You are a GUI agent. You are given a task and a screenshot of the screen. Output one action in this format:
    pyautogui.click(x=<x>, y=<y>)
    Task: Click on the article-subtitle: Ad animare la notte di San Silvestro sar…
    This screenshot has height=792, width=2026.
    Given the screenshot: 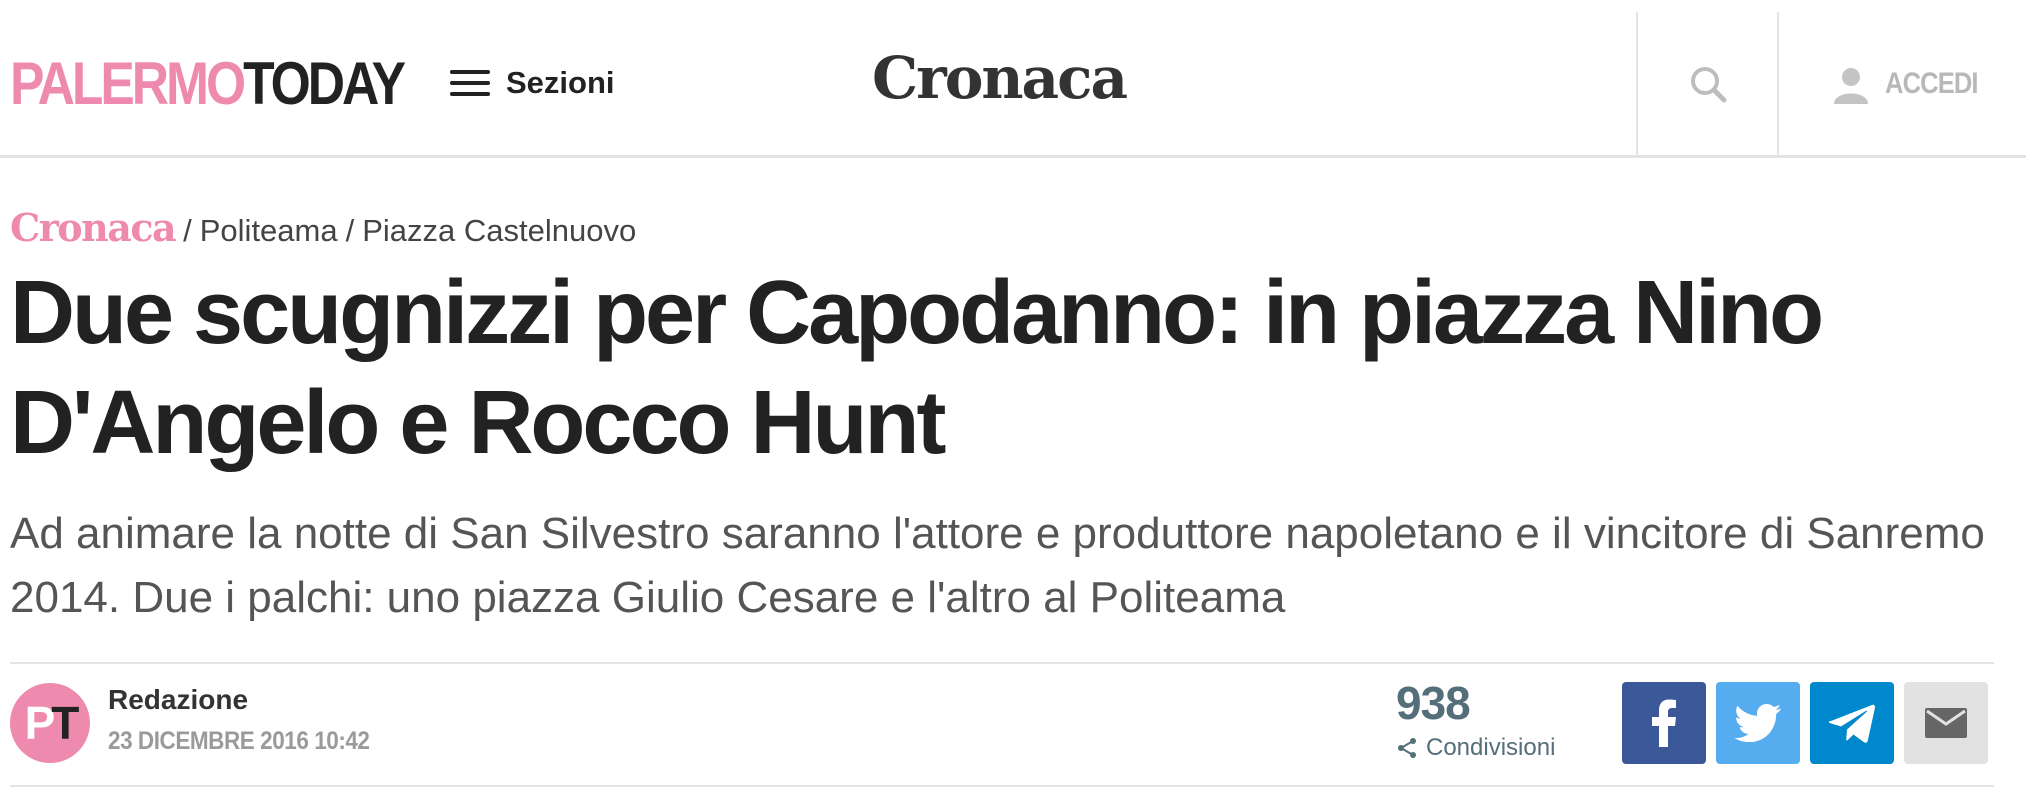 What is the action you would take?
    pyautogui.click(x=997, y=565)
    